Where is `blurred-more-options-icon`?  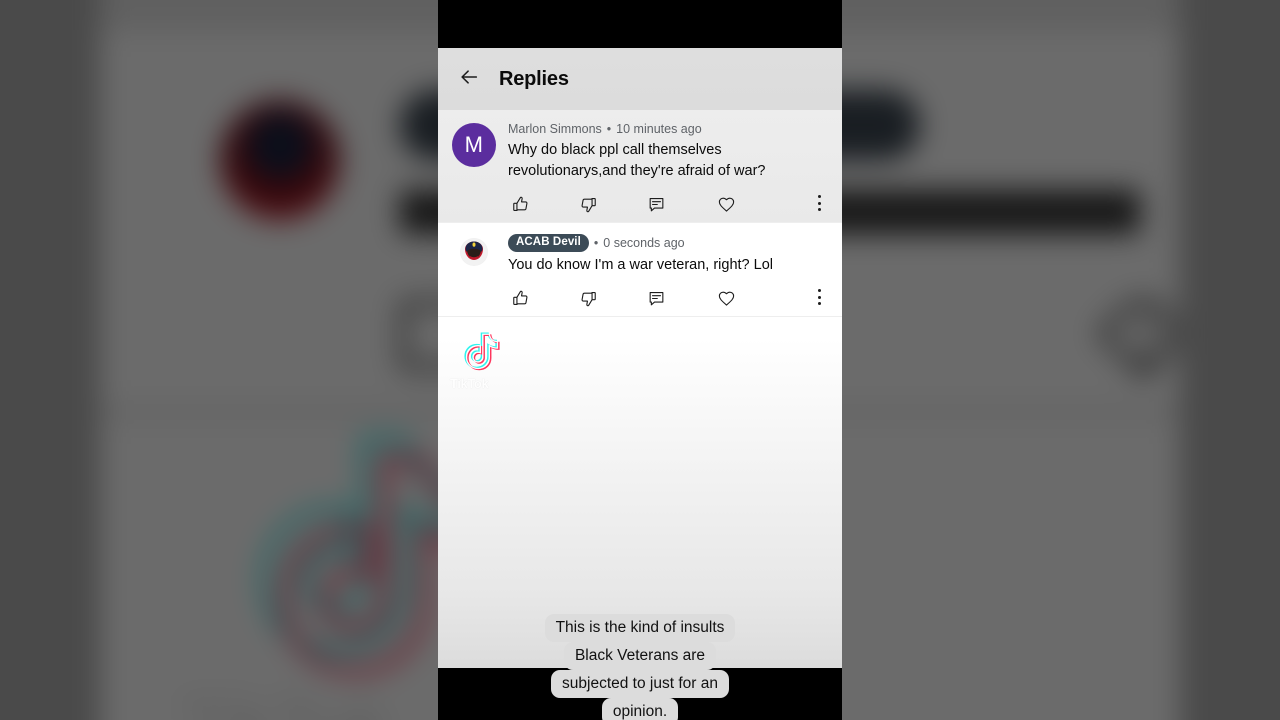 blurred-more-options-icon is located at coordinates (1145, 333).